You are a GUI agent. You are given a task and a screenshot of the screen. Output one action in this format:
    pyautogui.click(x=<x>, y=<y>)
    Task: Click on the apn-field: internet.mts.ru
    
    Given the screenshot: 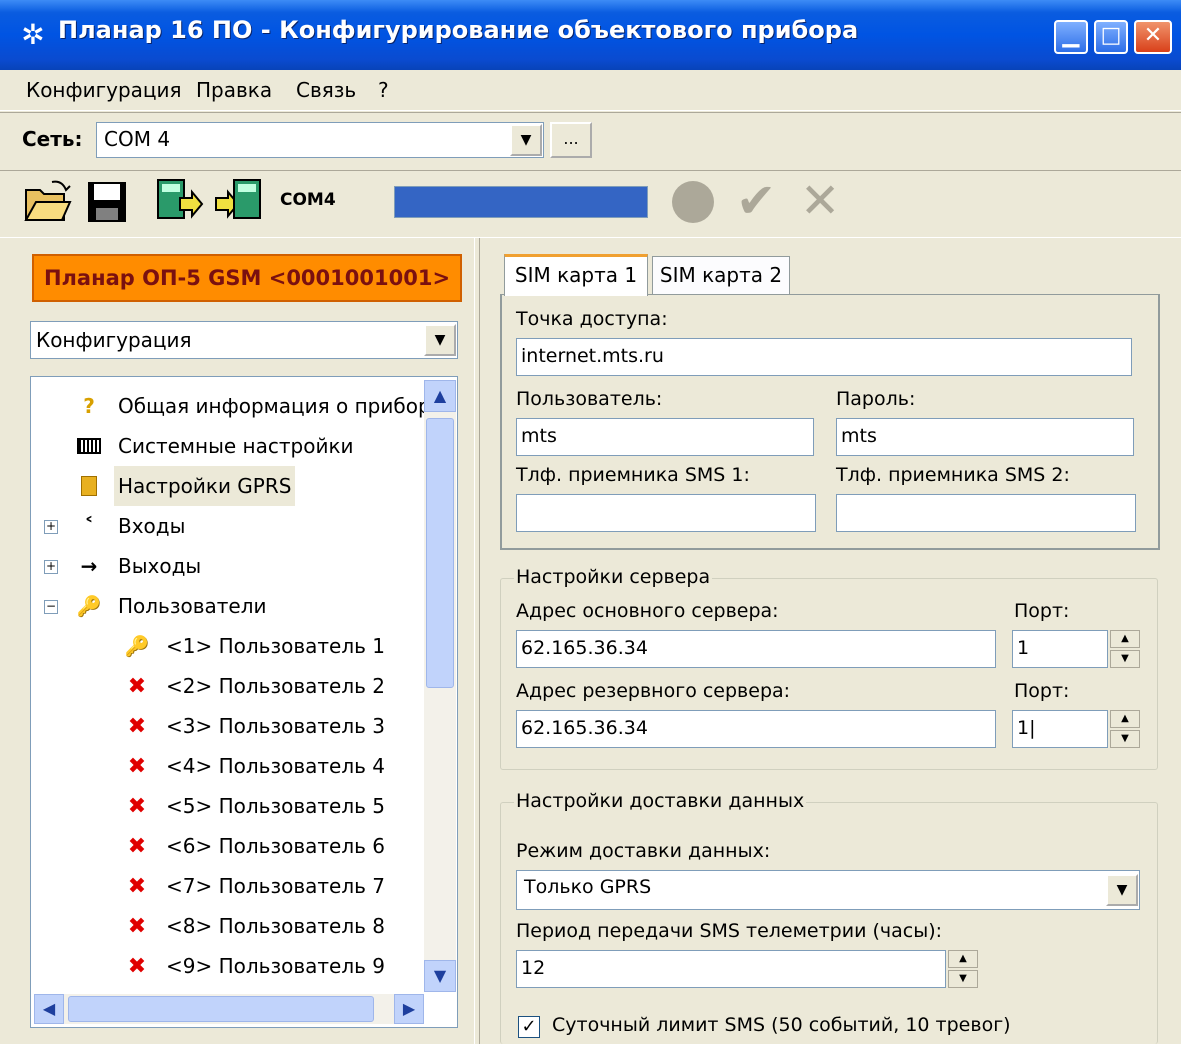 What is the action you would take?
    pyautogui.click(x=824, y=357)
    